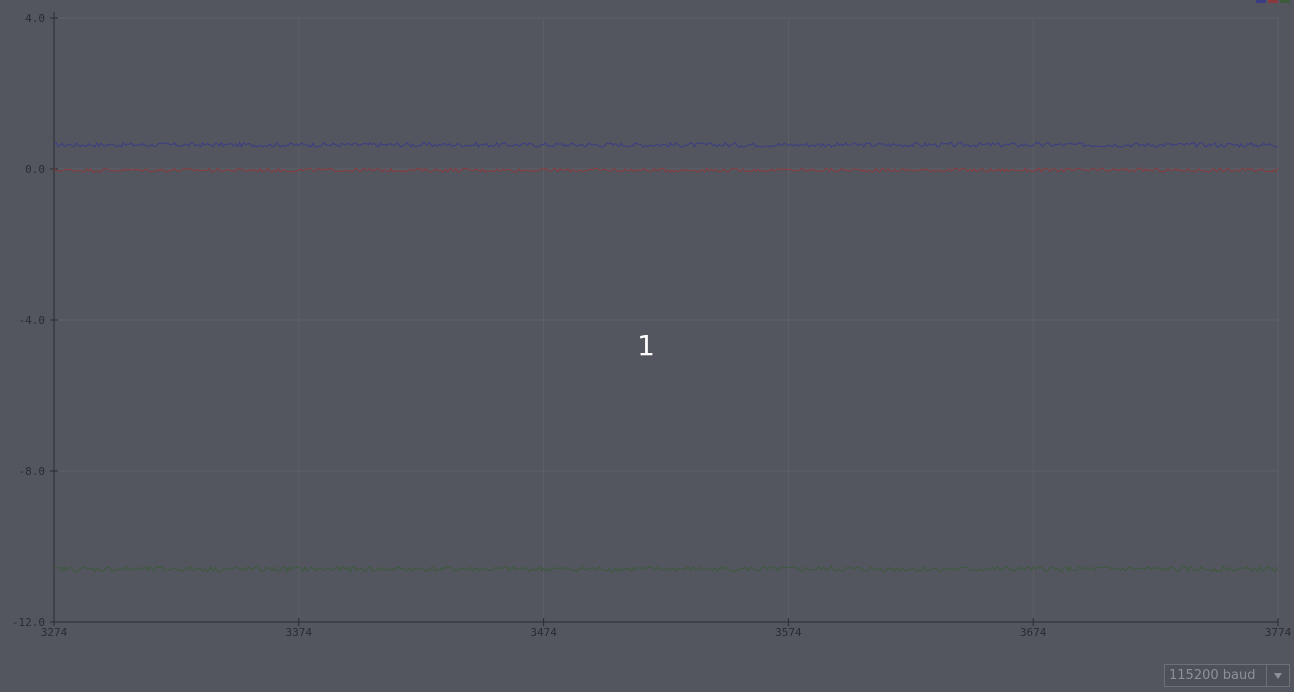 The width and height of the screenshot is (1294, 692). I want to click on baud-rate-select: 115200 baud, so click(1227, 675).